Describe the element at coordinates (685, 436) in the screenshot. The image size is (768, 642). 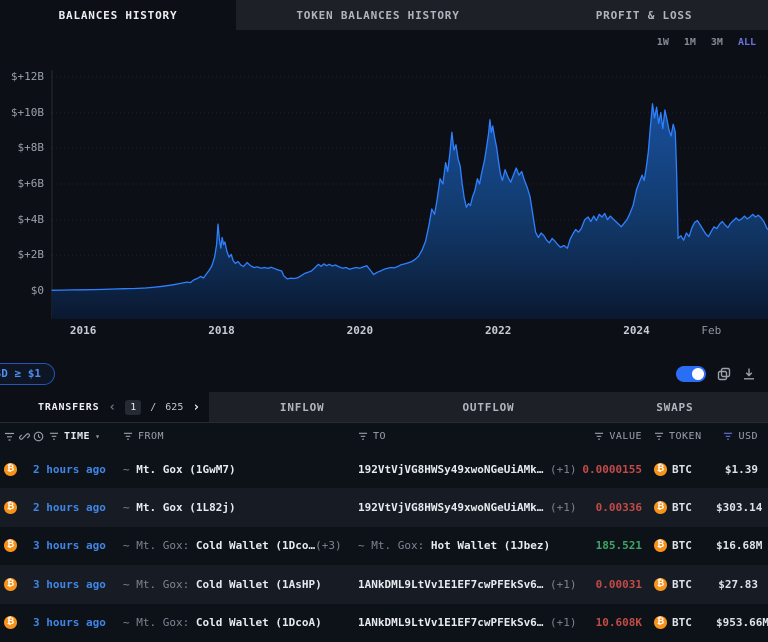
I see `token-header-label: TOKEN` at that location.